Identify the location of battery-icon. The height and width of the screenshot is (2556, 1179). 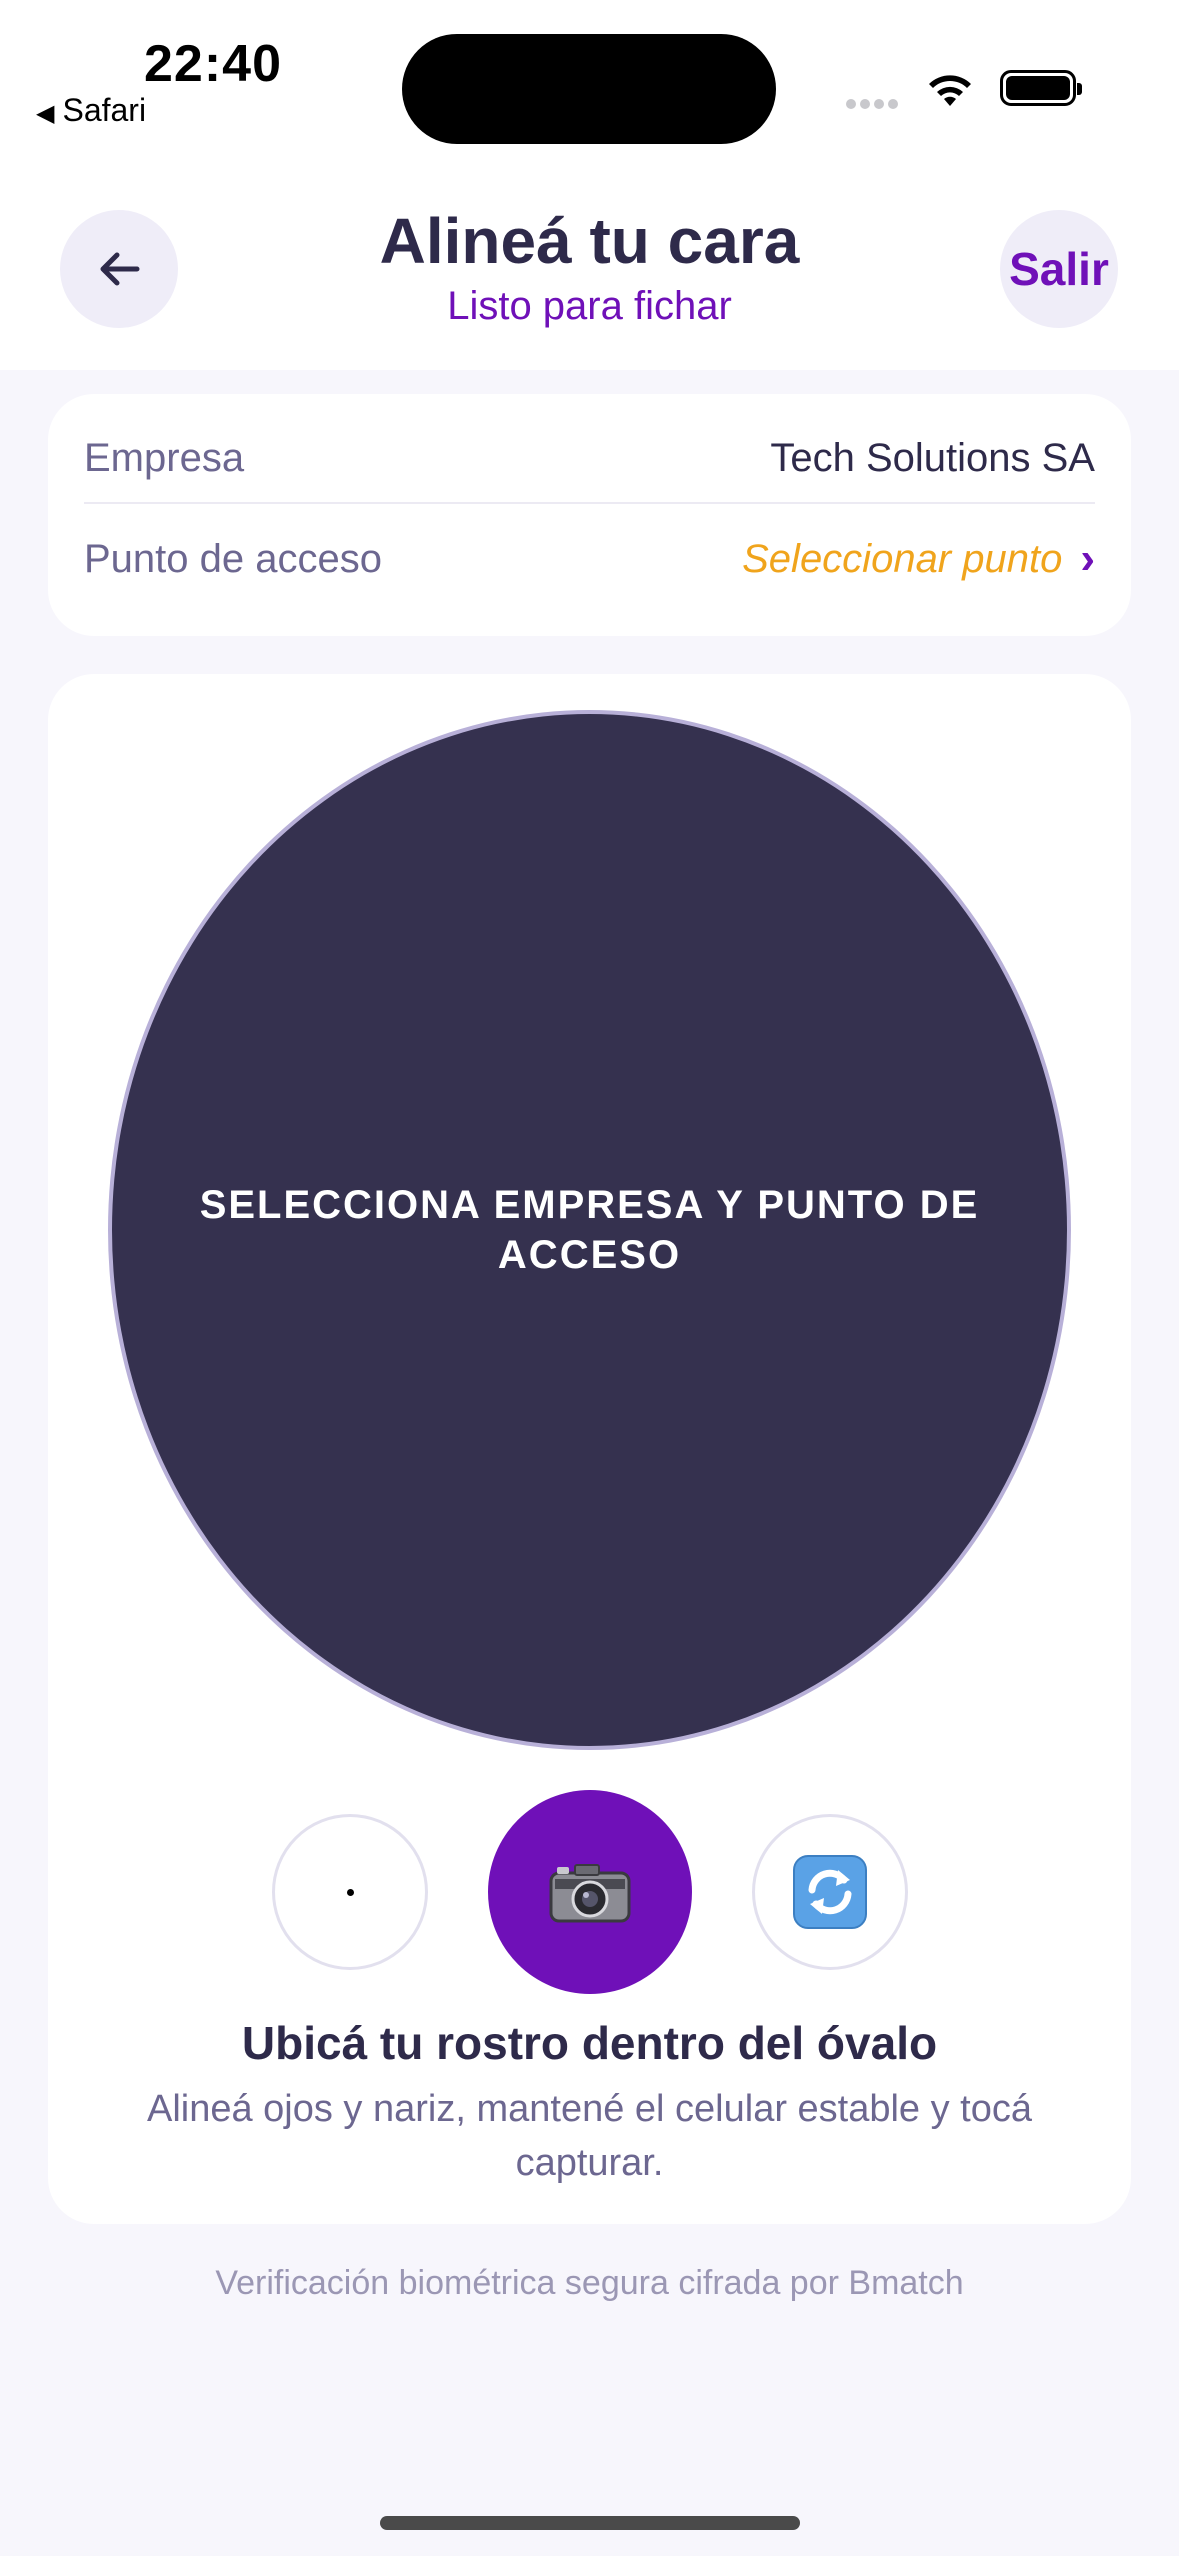
(1041, 88).